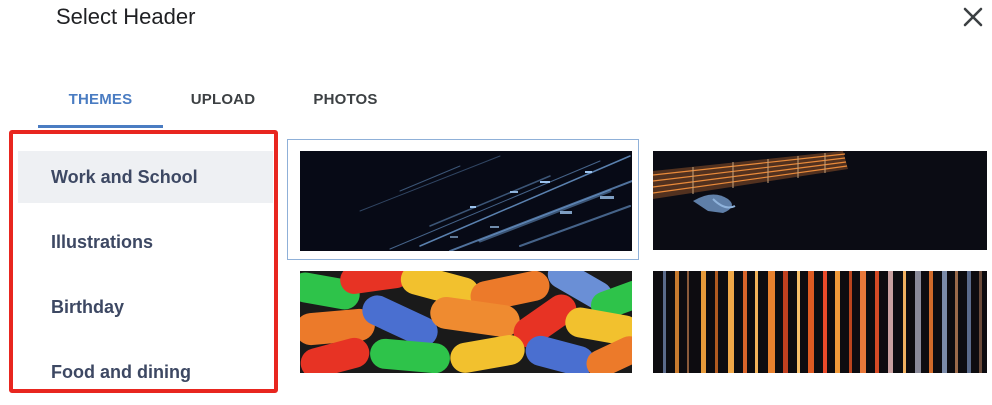 This screenshot has width=992, height=405. What do you see at coordinates (223, 108) in the screenshot?
I see `tab-upload: UPLOAD` at bounding box center [223, 108].